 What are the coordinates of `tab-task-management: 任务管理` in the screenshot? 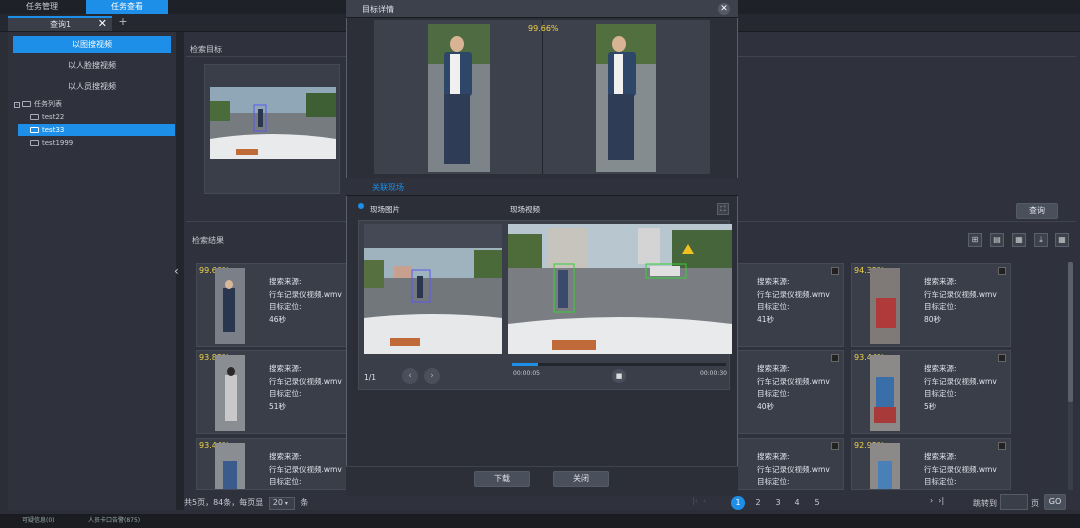 It's located at (42, 7).